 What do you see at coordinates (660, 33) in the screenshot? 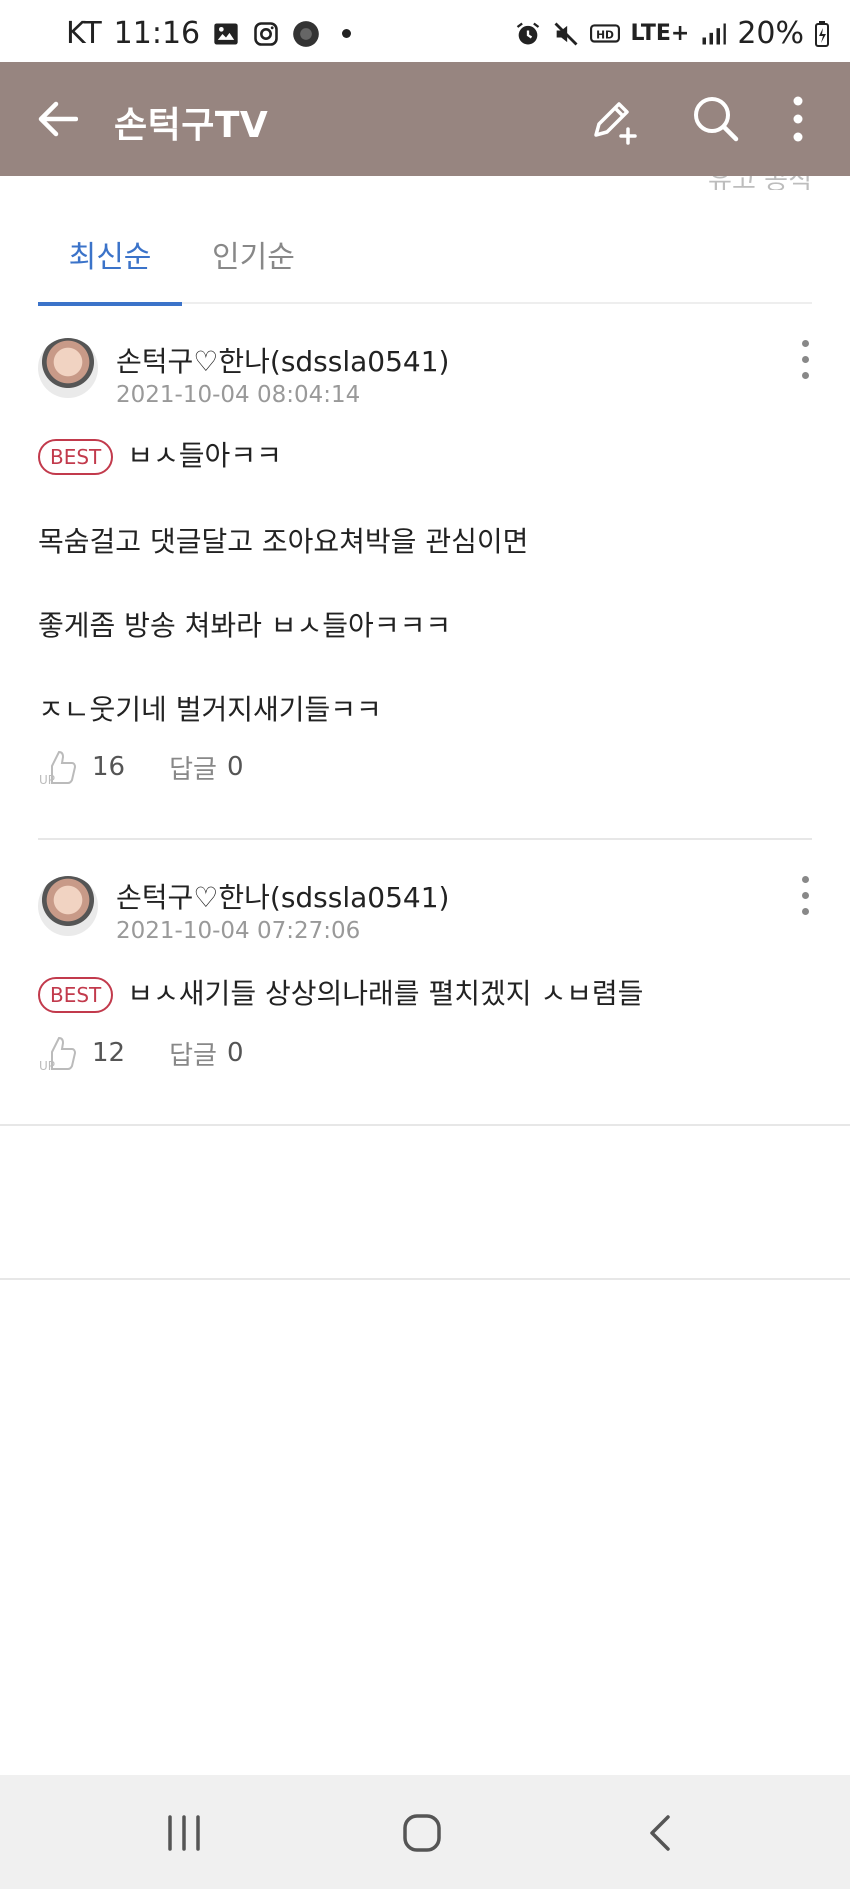
I see `network-type: LTE+` at bounding box center [660, 33].